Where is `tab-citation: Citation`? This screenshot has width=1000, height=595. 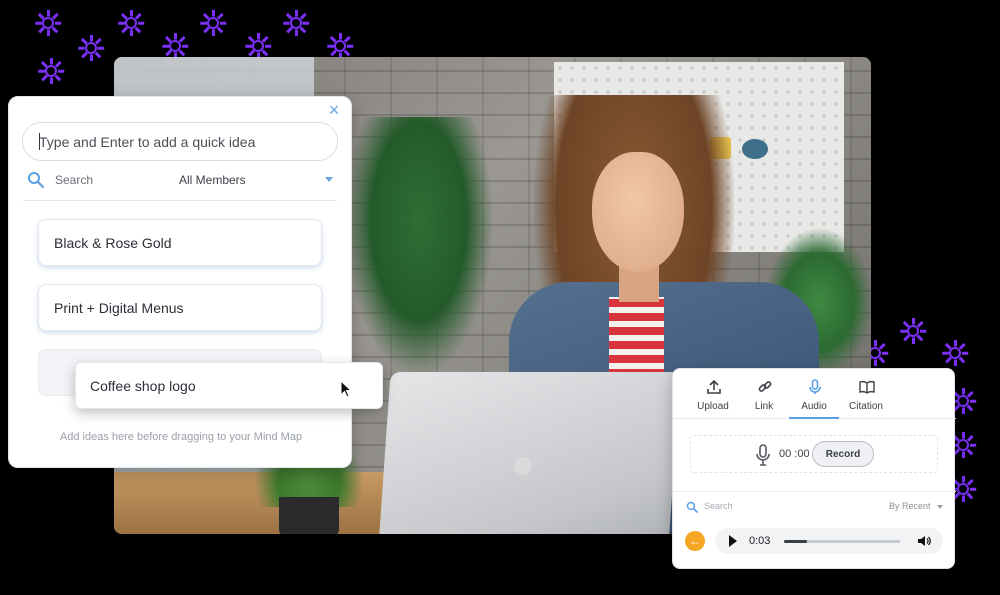
tab-citation: Citation is located at coordinates (866, 394).